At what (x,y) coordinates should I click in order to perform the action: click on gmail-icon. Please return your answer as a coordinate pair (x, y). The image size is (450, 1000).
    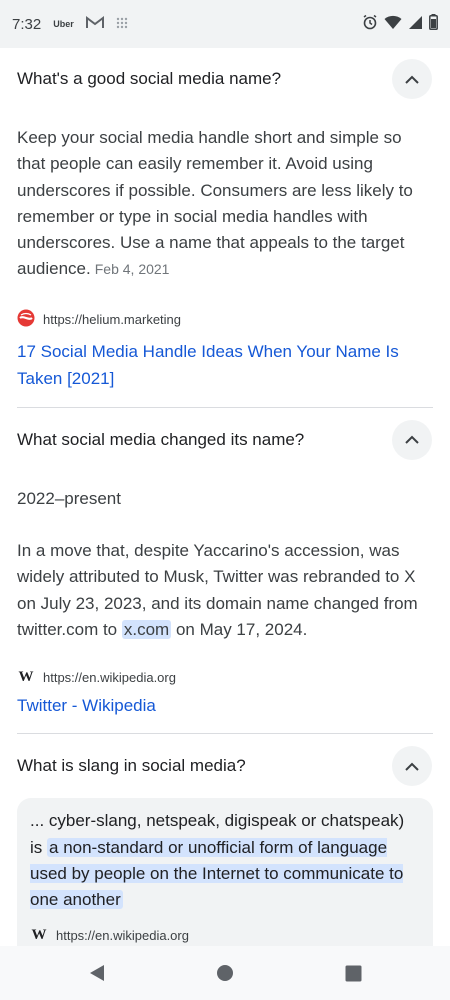
    Looking at the image, I should click on (94, 24).